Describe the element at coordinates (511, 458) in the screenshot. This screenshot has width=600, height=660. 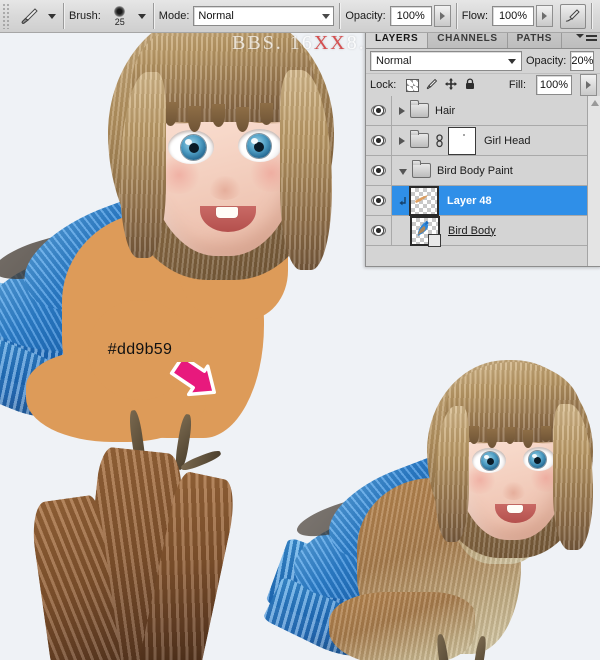
I see `girl-head-small` at that location.